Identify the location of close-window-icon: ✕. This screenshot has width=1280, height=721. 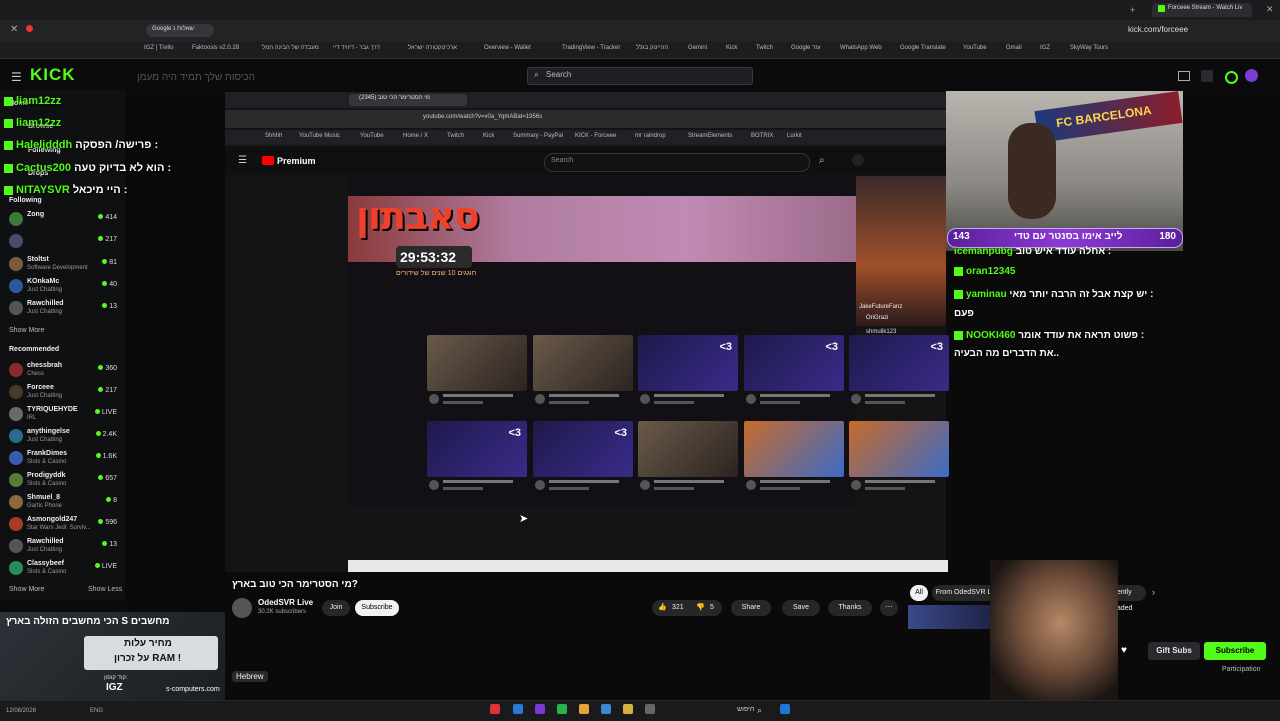
(1270, 9).